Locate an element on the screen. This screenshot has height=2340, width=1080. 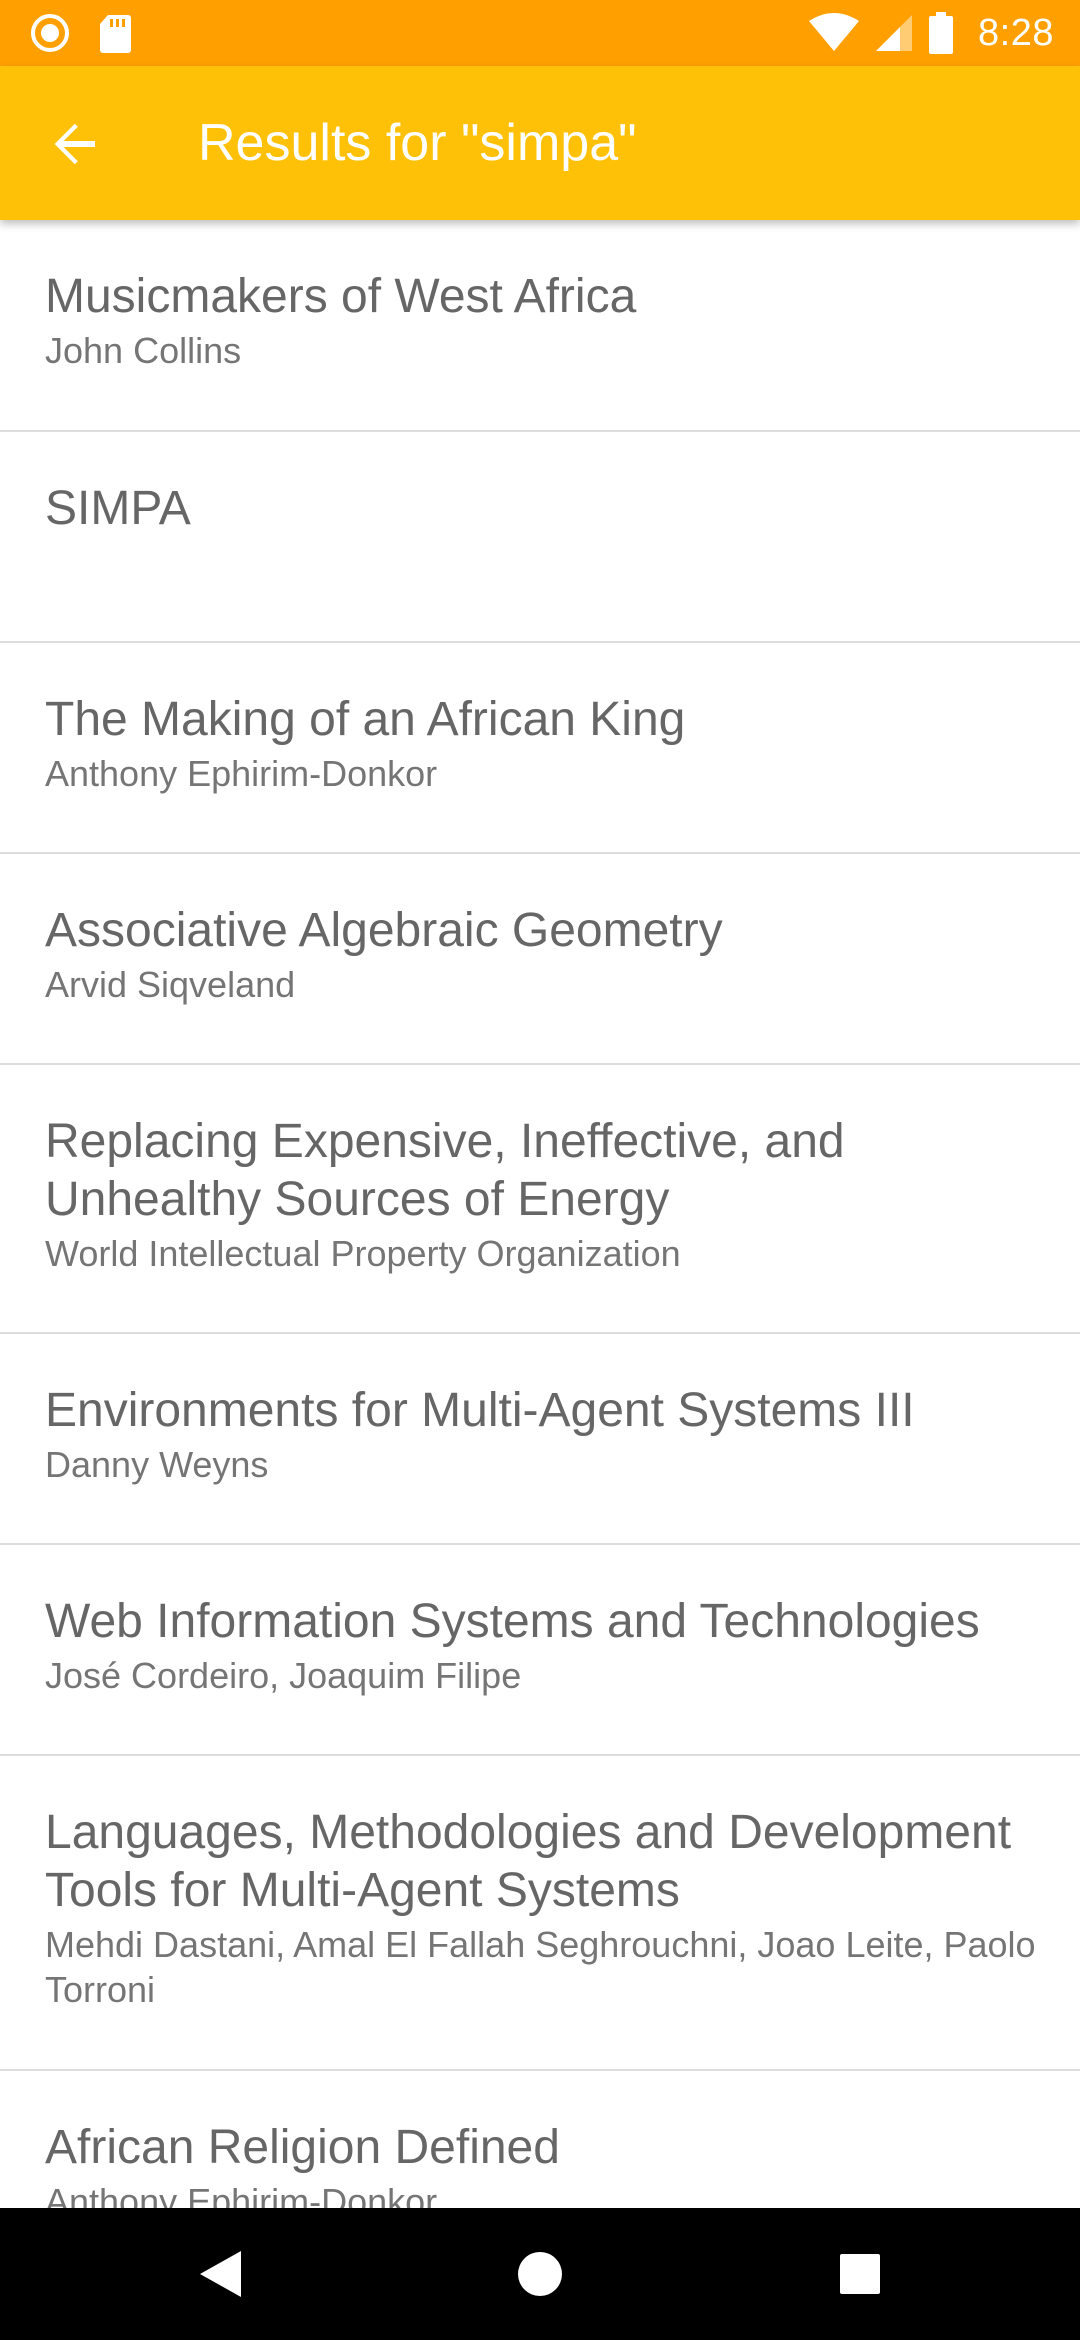
result-author: World Intellectual Property Organization is located at coordinates (363, 1253).